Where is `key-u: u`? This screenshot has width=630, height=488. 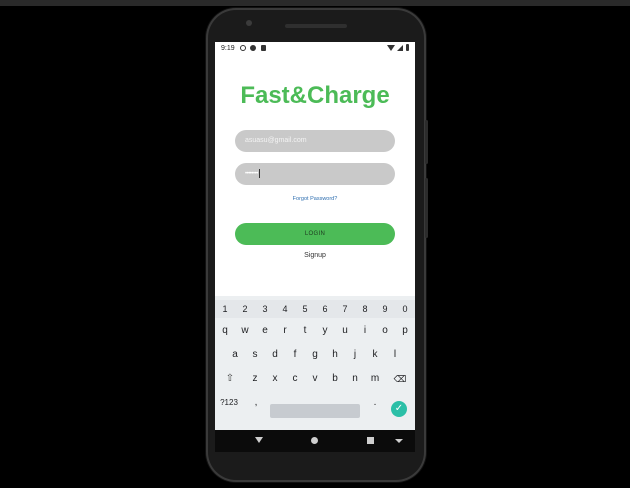
key-u: u is located at coordinates (345, 331).